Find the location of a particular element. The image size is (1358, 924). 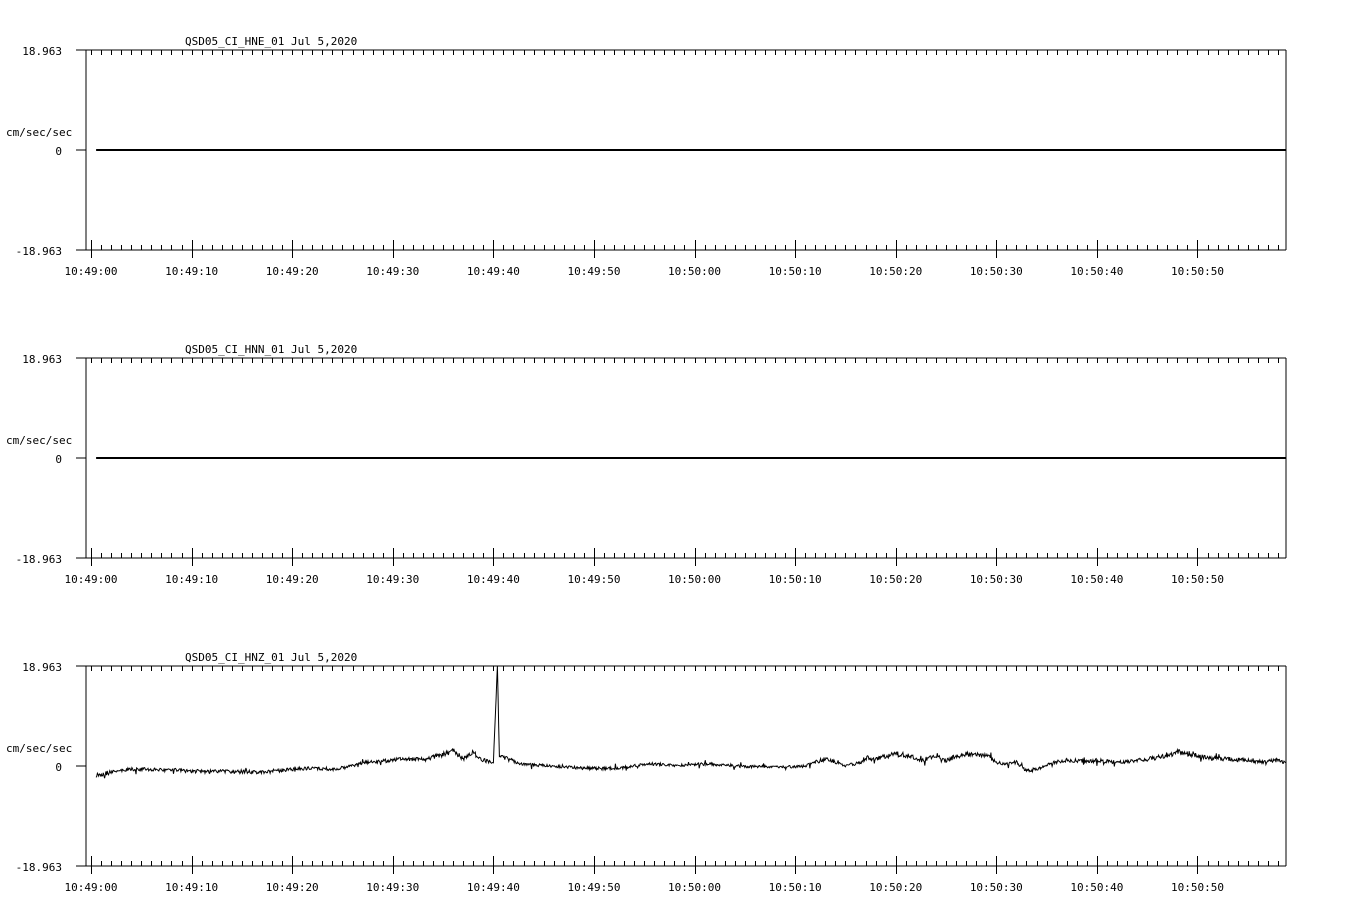

waveform-trace is located at coordinates (691, 722).